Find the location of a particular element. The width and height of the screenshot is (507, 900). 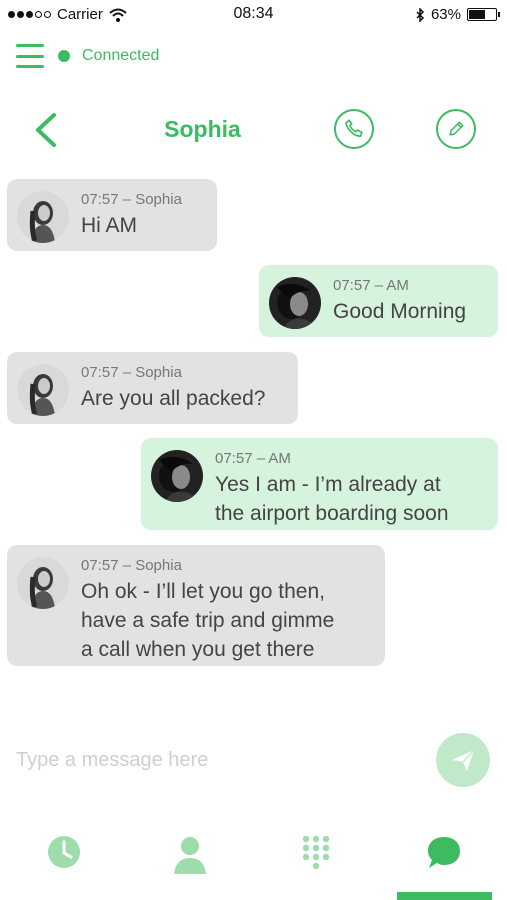

dialpad-icon is located at coordinates (316, 852).